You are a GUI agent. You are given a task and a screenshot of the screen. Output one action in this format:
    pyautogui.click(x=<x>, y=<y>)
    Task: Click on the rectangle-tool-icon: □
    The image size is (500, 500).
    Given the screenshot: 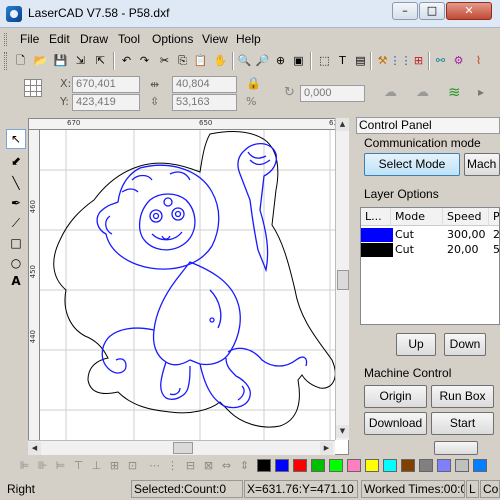 What is the action you would take?
    pyautogui.click(x=16, y=243)
    